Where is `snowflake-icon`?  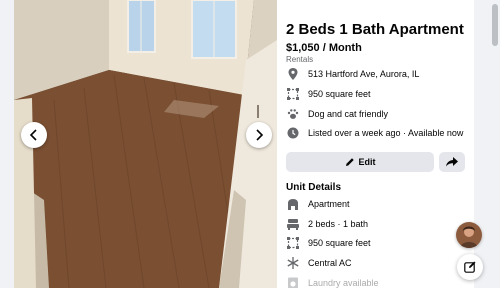 snowflake-icon is located at coordinates (293, 263).